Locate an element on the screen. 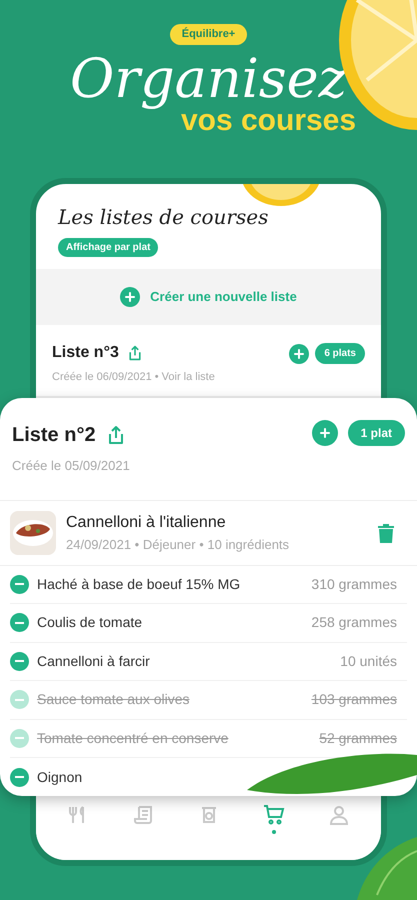 This screenshot has height=900, width=417. ingredient-name: Haché à base de boeuf 15% MG is located at coordinates (139, 584).